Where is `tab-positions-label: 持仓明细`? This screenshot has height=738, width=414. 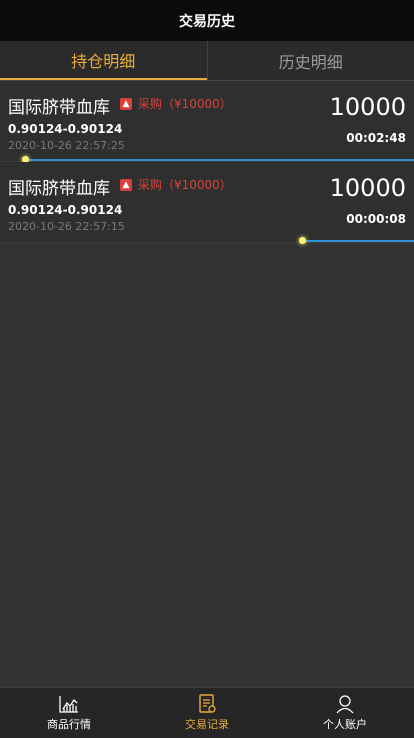 tab-positions-label: 持仓明细 is located at coordinates (103, 61).